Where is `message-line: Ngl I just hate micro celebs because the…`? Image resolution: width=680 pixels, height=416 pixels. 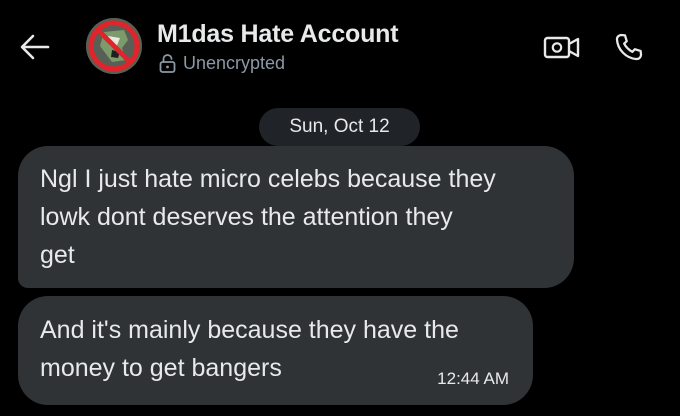
message-line: Ngl I just hate micro celebs because the… is located at coordinates (268, 179).